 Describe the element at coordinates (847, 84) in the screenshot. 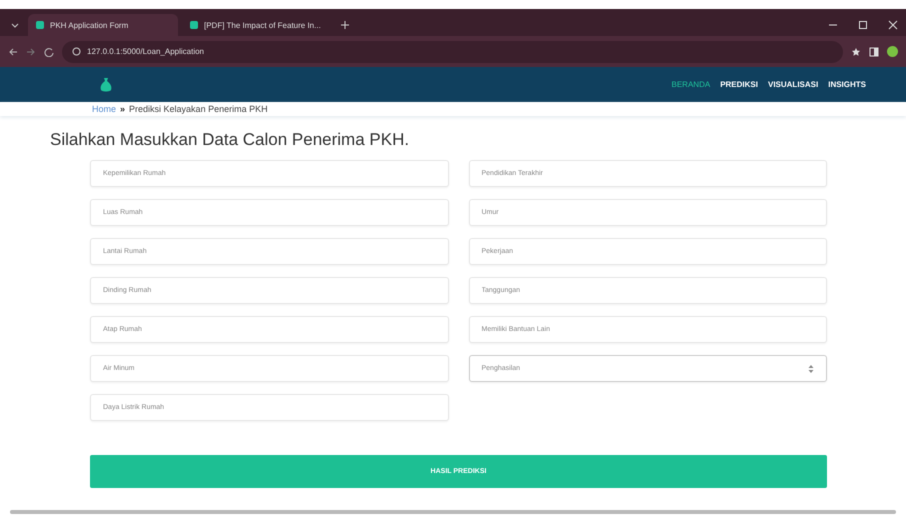

I see `nav-link: INSIGHTS` at that location.